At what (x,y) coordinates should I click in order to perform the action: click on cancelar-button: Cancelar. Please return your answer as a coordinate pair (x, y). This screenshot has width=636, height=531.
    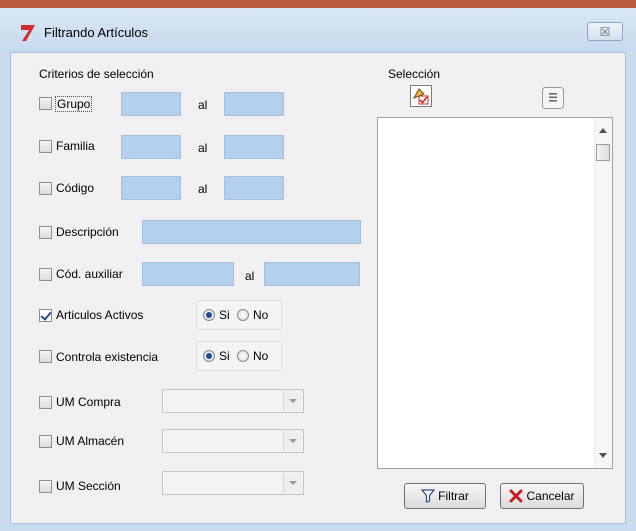
    Looking at the image, I should click on (542, 496).